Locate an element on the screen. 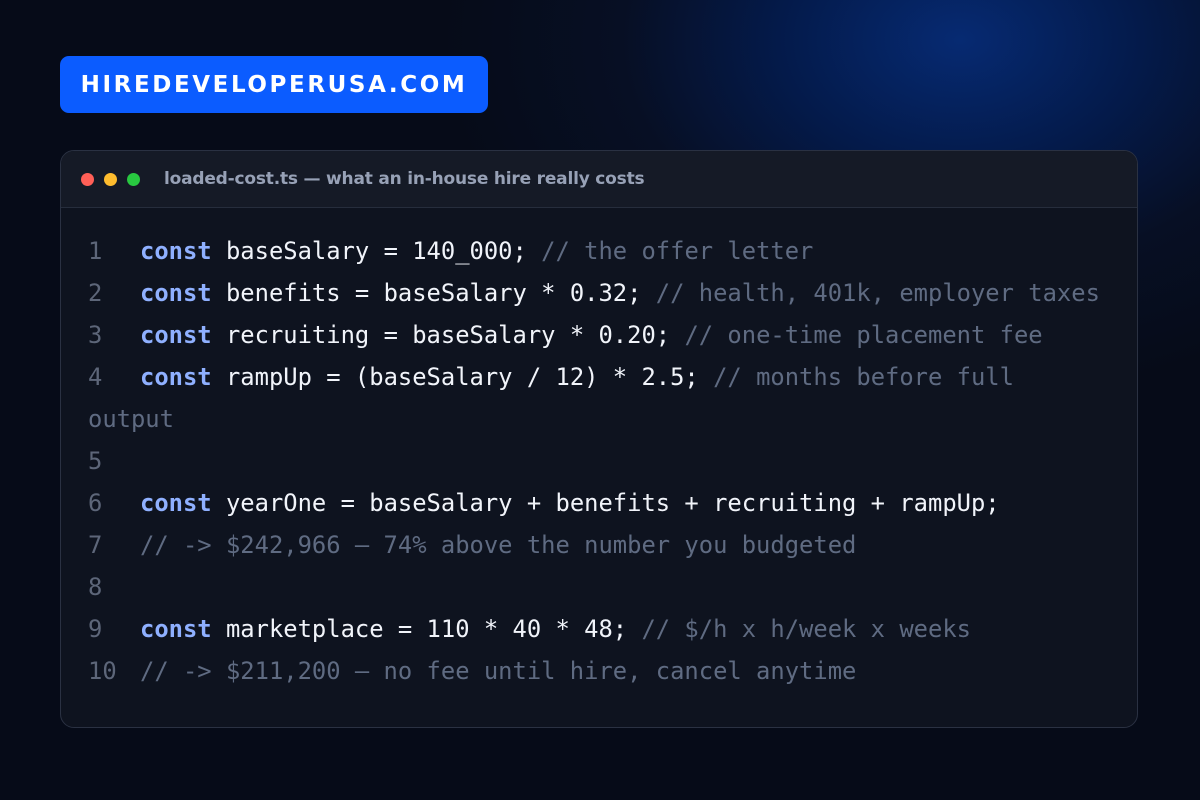 Image resolution: width=1200 pixels, height=800 pixels. code-text: rampUp = (baseSalary / 12) * 2.5; is located at coordinates (462, 377).